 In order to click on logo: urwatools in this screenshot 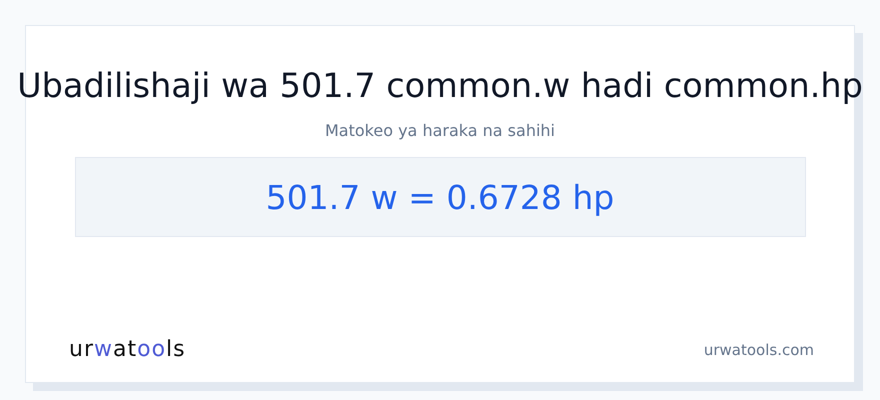, I will do `click(127, 349)`.